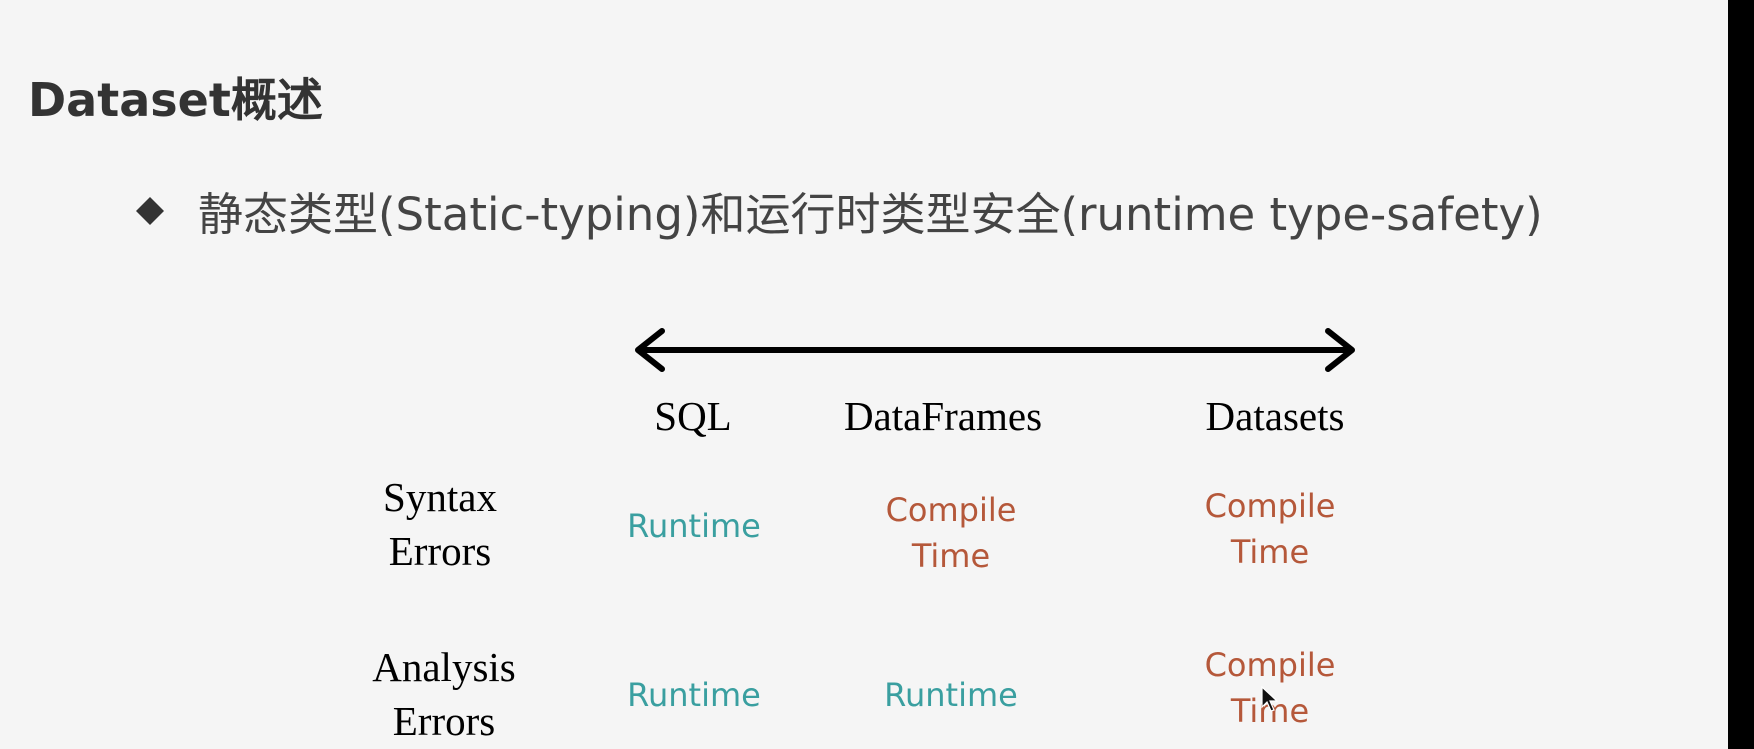 The height and width of the screenshot is (749, 1754). What do you see at coordinates (943, 416) in the screenshot?
I see `column-header-dataframes: DataFrames` at bounding box center [943, 416].